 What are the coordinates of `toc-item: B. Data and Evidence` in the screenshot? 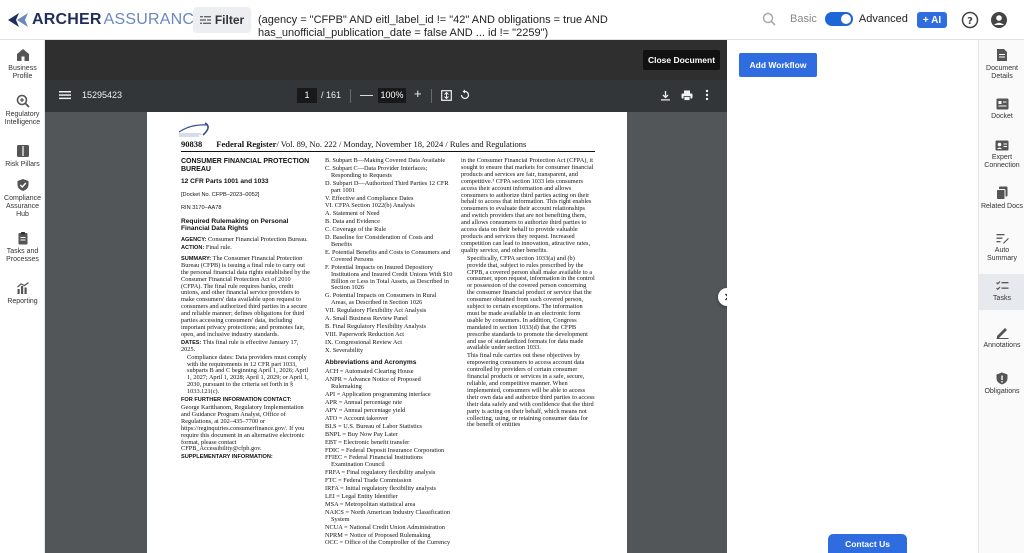 It's located at (352, 222).